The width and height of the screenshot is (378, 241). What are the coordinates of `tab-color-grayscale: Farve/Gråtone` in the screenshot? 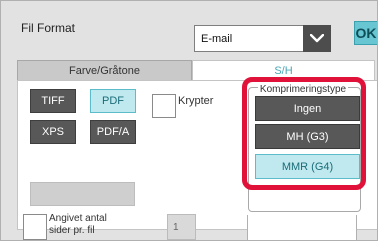 It's located at (104, 70).